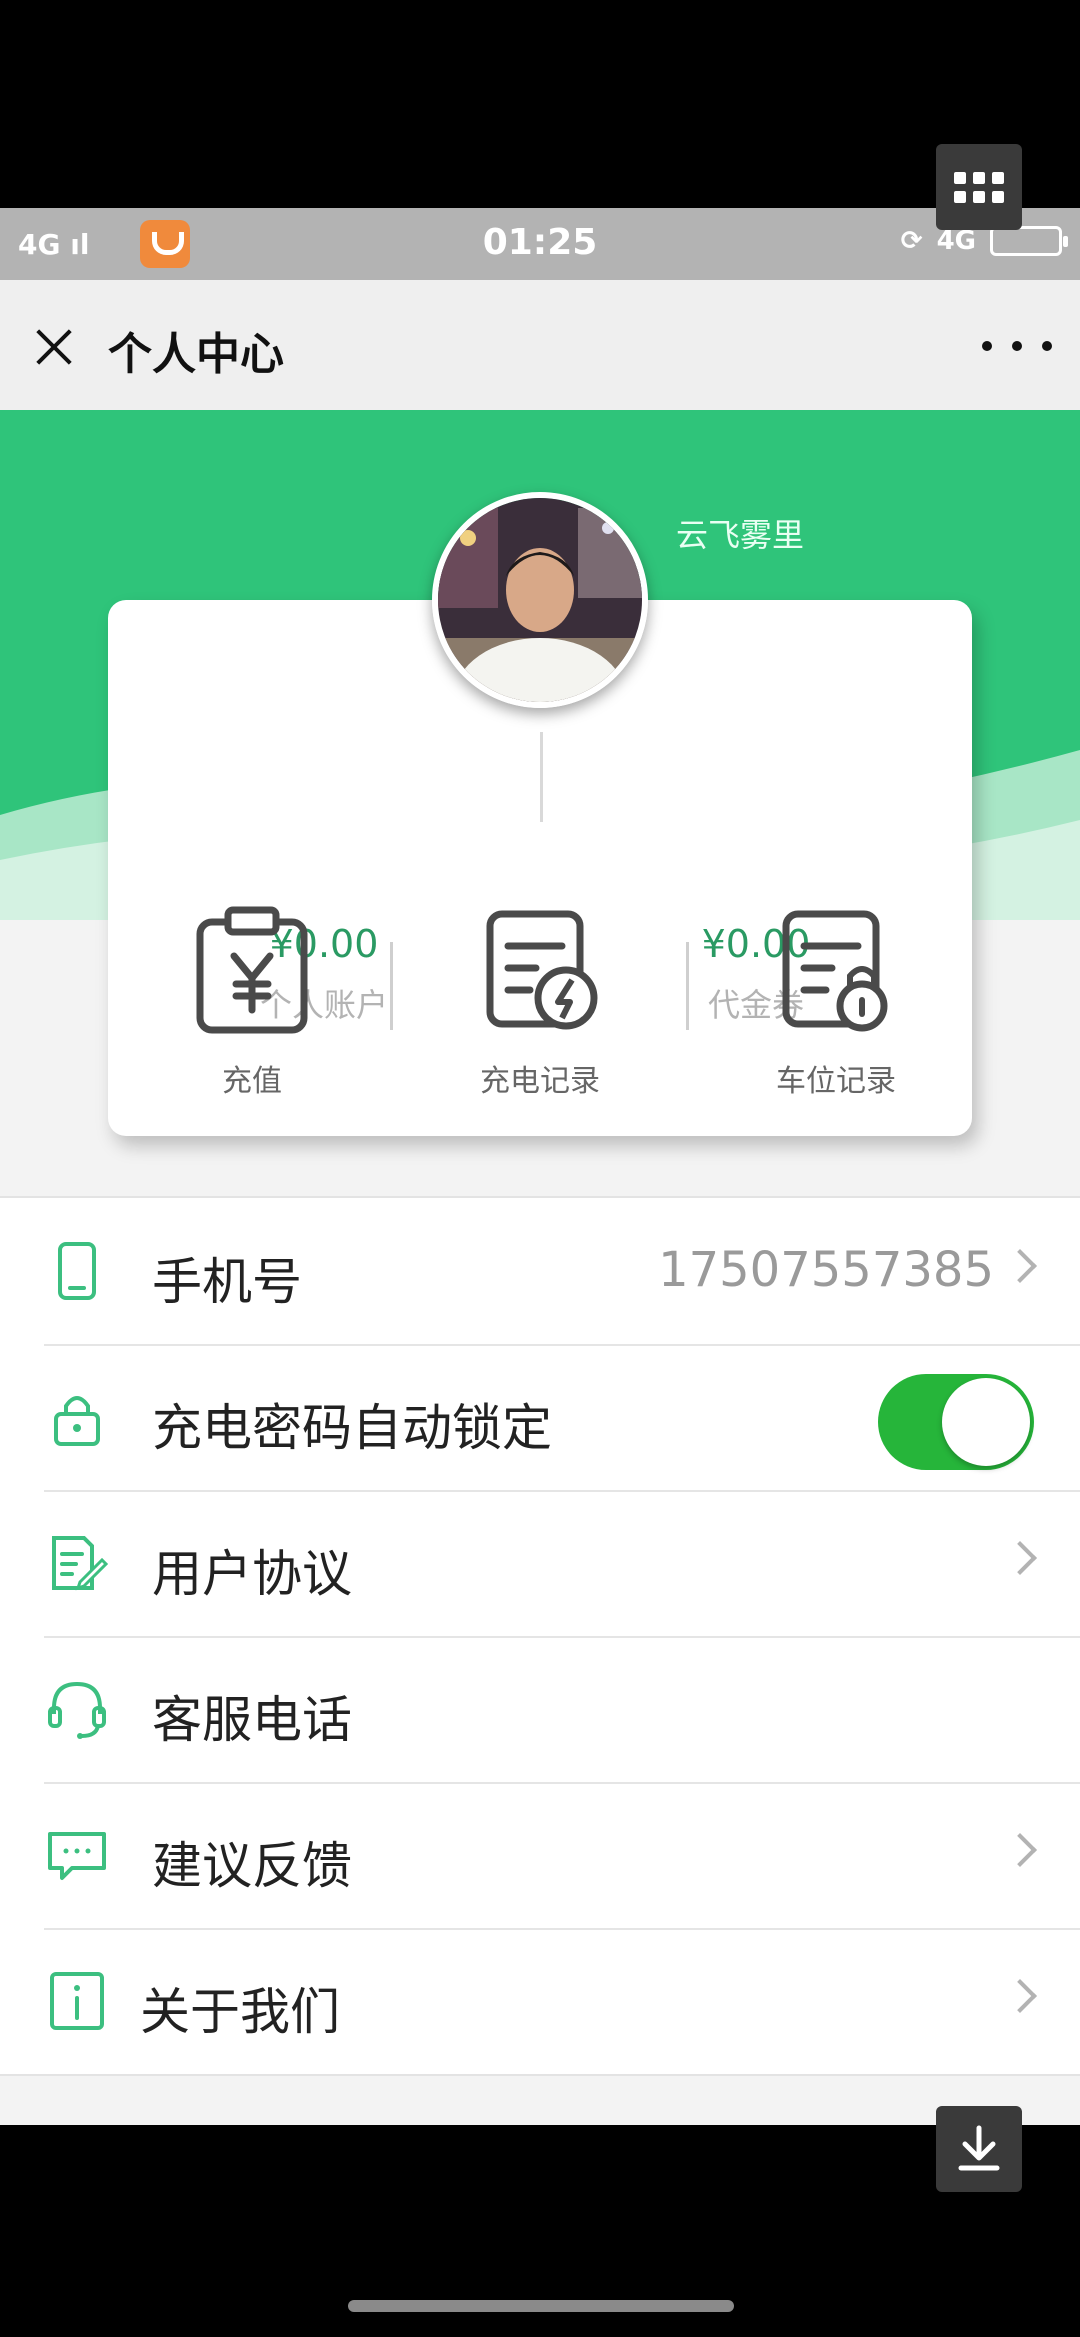  What do you see at coordinates (542, 970) in the screenshot?
I see `charging-record-icon` at bounding box center [542, 970].